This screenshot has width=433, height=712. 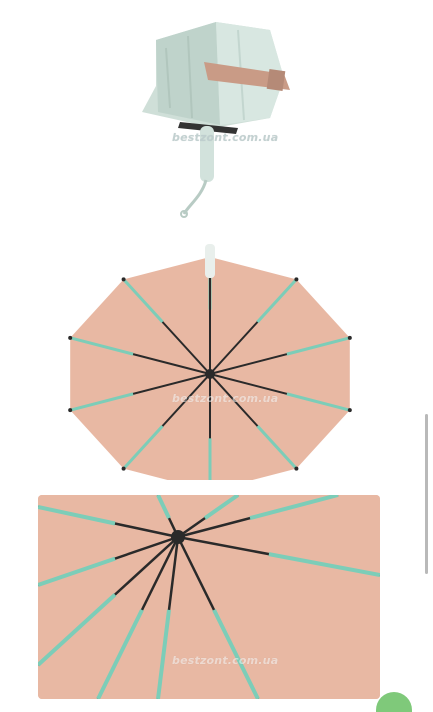 What do you see at coordinates (210, 261) in the screenshot?
I see `umbrella-handle` at bounding box center [210, 261].